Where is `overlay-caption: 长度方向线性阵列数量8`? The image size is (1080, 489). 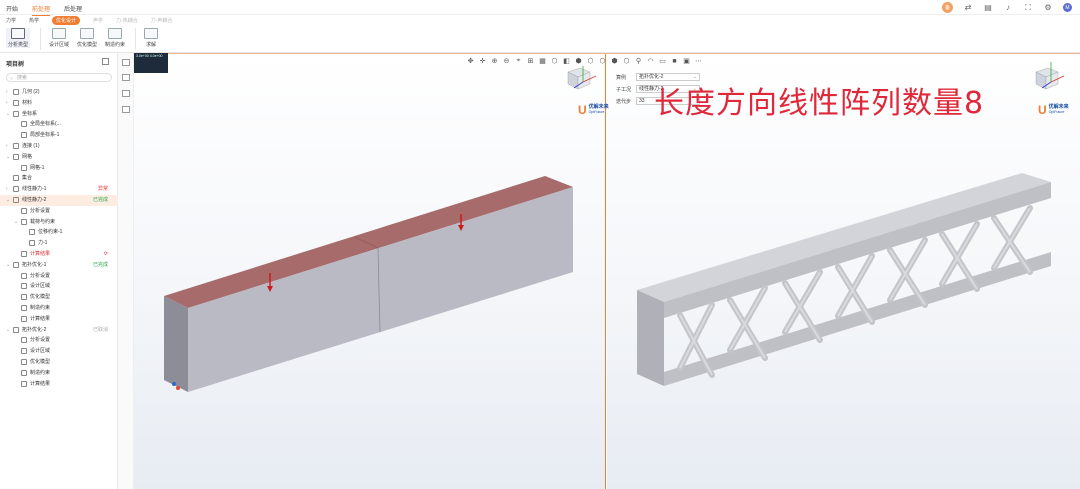
overlay-caption: 长度方向线性阵列数量8 is located at coordinates (819, 103).